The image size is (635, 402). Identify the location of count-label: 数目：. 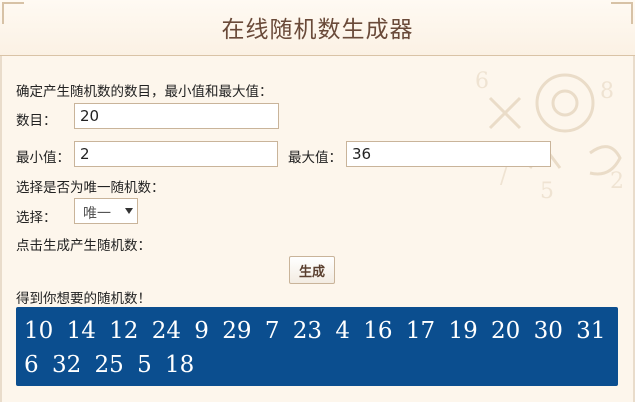
(36, 121).